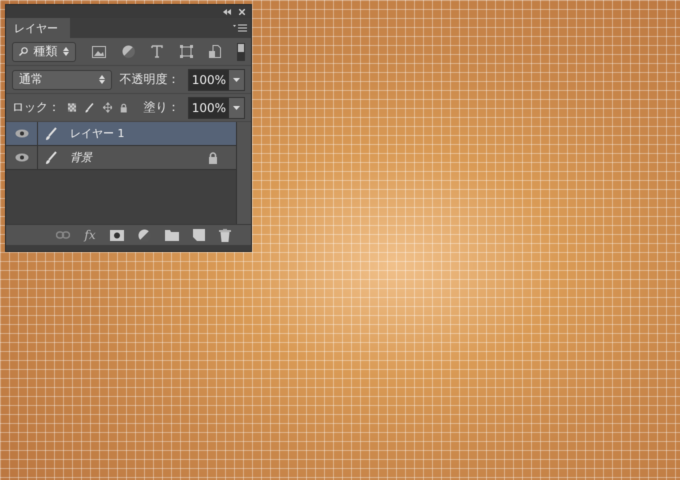 This screenshot has width=680, height=480. What do you see at coordinates (242, 11) in the screenshot?
I see `close-icon` at bounding box center [242, 11].